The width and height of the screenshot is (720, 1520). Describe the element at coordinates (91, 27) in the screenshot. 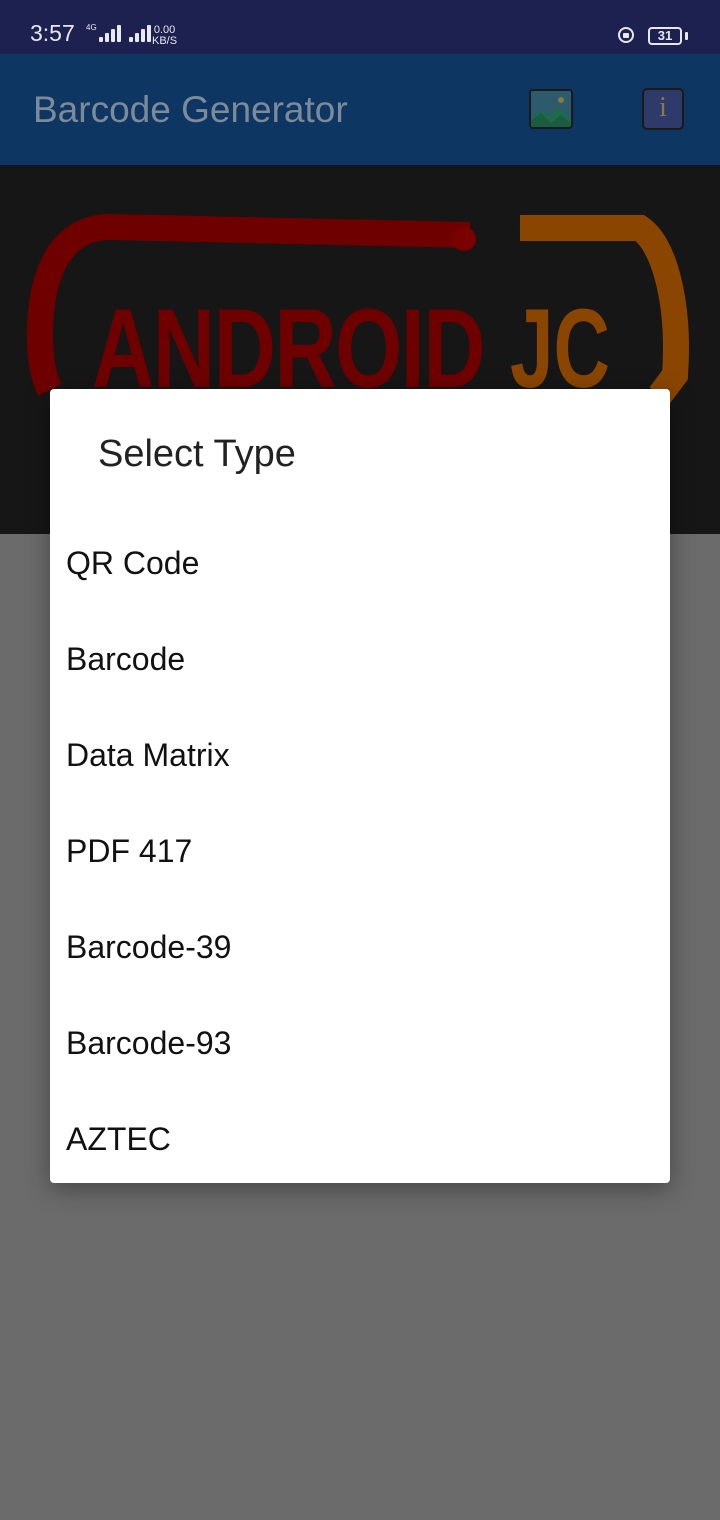

I see `network-type: 4G` at that location.